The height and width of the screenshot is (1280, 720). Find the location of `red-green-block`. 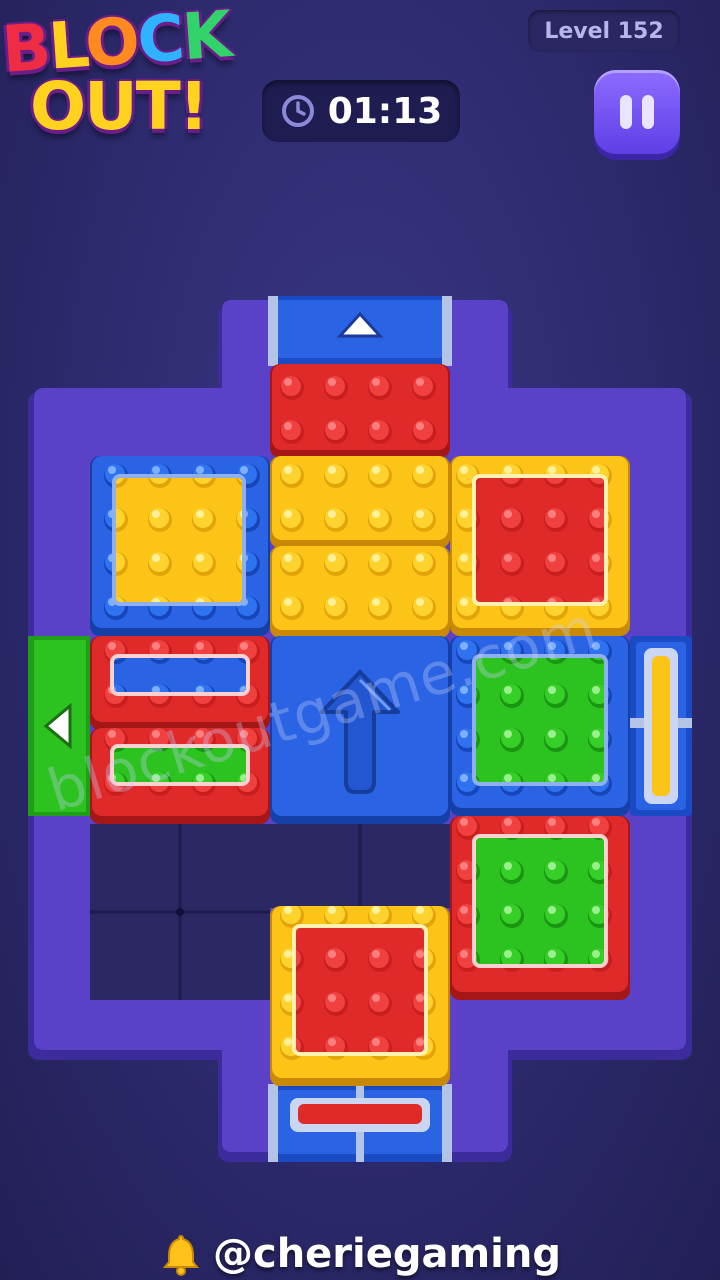

red-green-block is located at coordinates (540, 908).